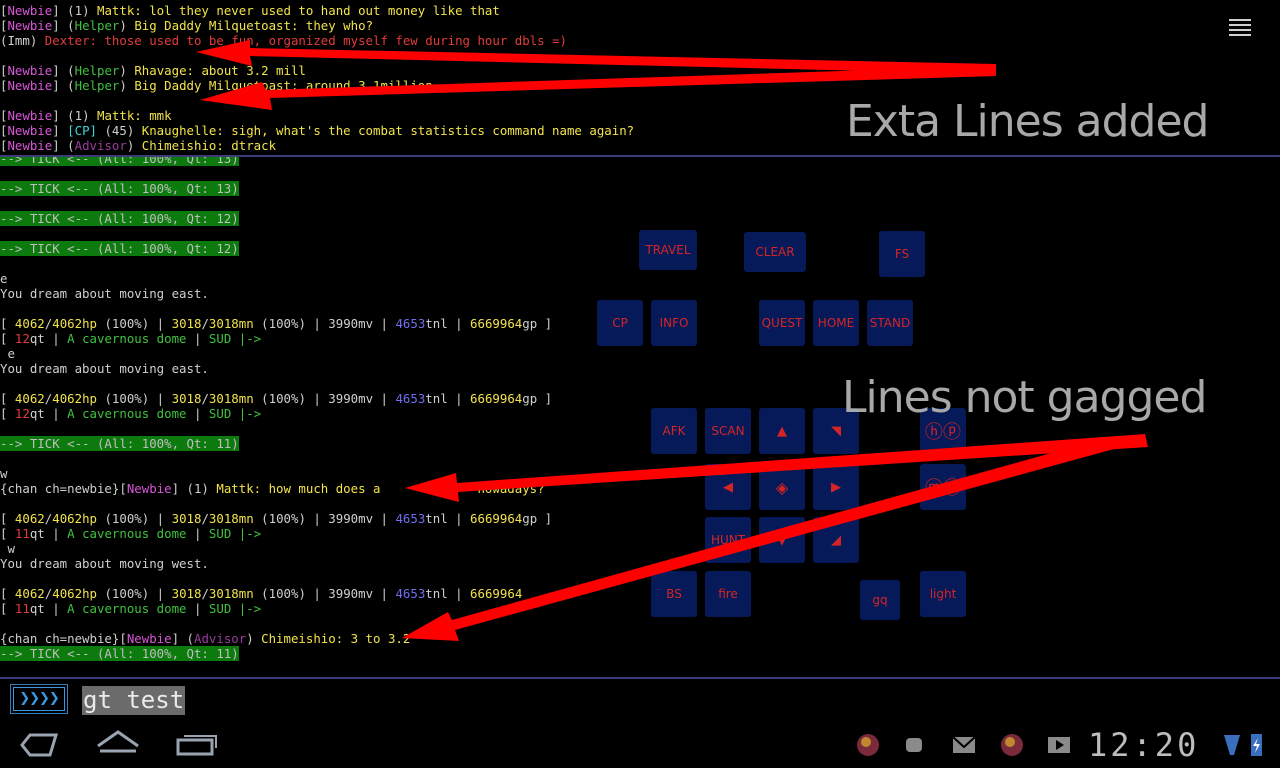 Image resolution: width=1280 pixels, height=768 pixels. Describe the element at coordinates (196, 745) in the screenshot. I see `recent-apps-icon` at that location.